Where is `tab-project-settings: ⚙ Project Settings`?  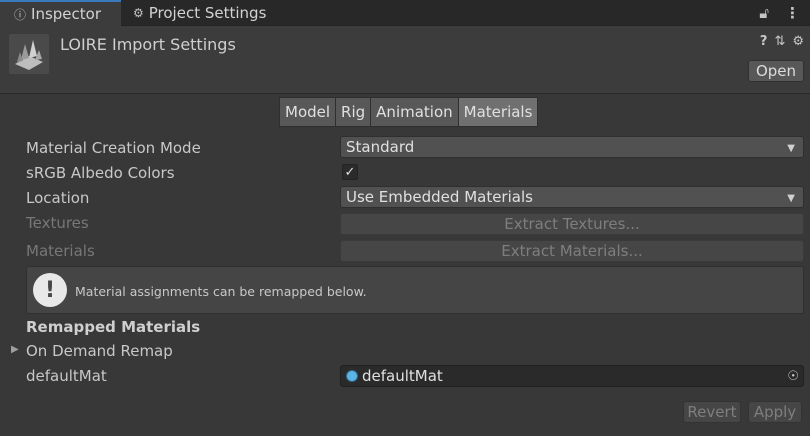
tab-project-settings: ⚙ Project Settings is located at coordinates (198, 13).